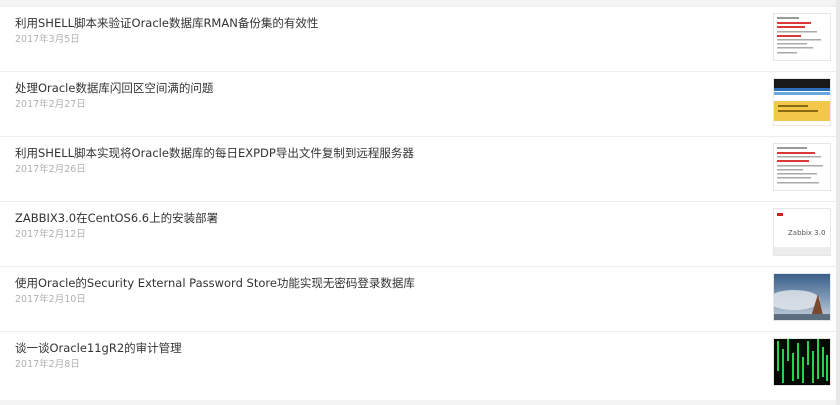 This screenshot has height=405, width=840. I want to click on article-date: 2017年3月5日, so click(47, 39).